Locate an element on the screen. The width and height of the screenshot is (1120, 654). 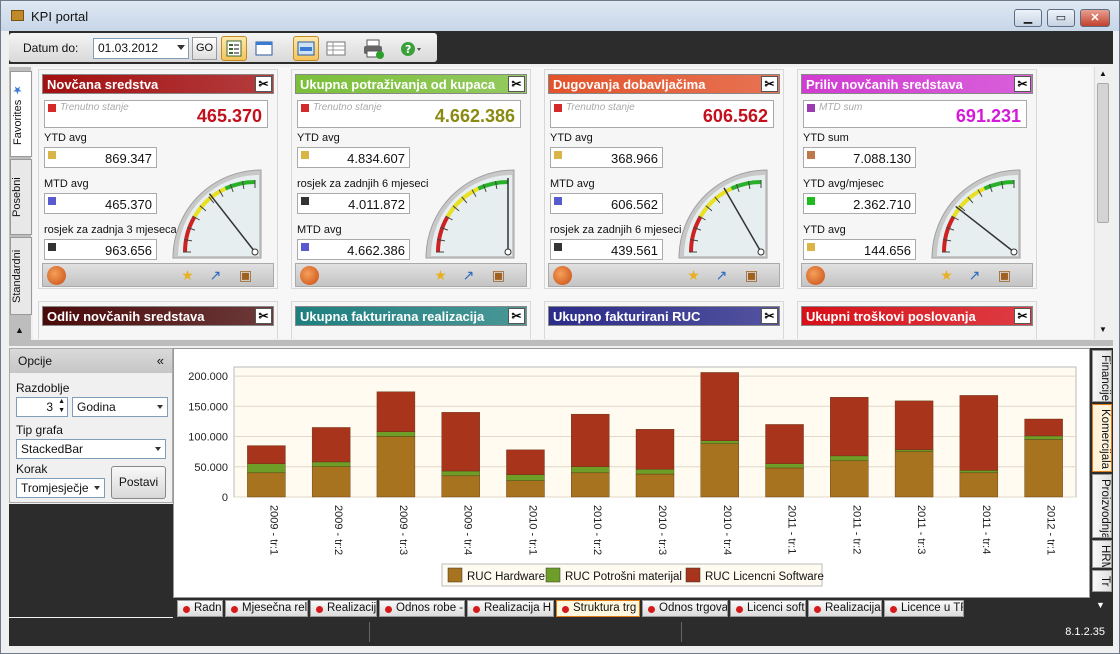
help-icon: ? is located at coordinates (410, 48).